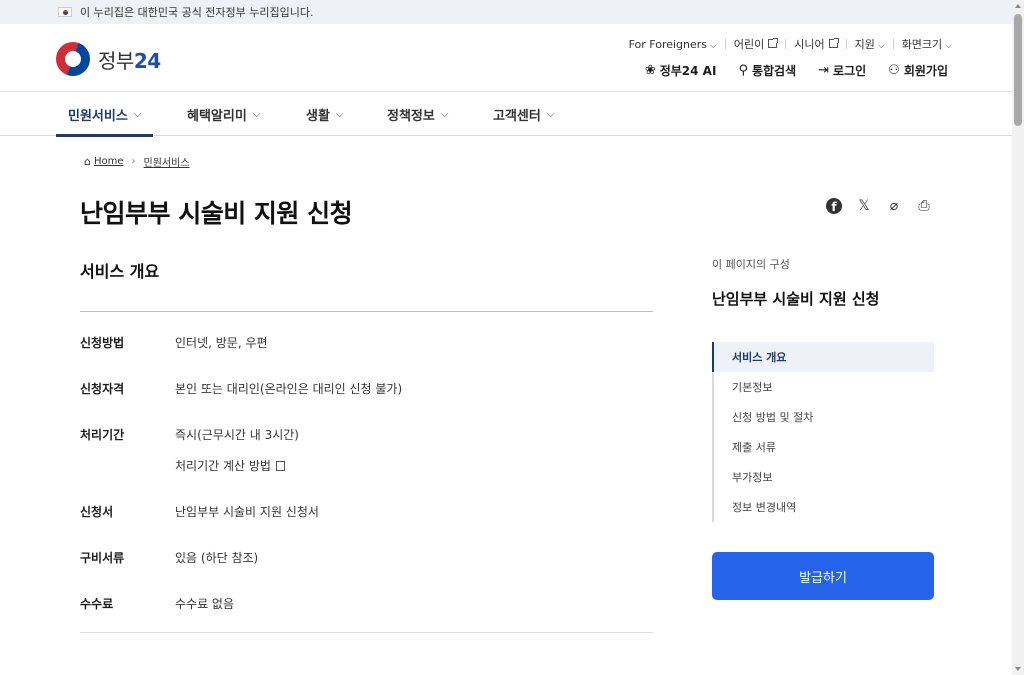  I want to click on scroll-up-icon, so click(1018, 6).